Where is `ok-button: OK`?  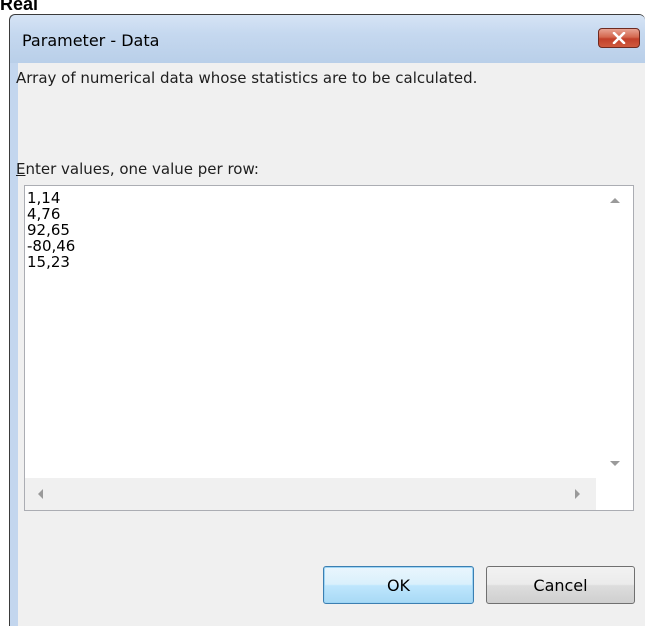 ok-button: OK is located at coordinates (398, 585).